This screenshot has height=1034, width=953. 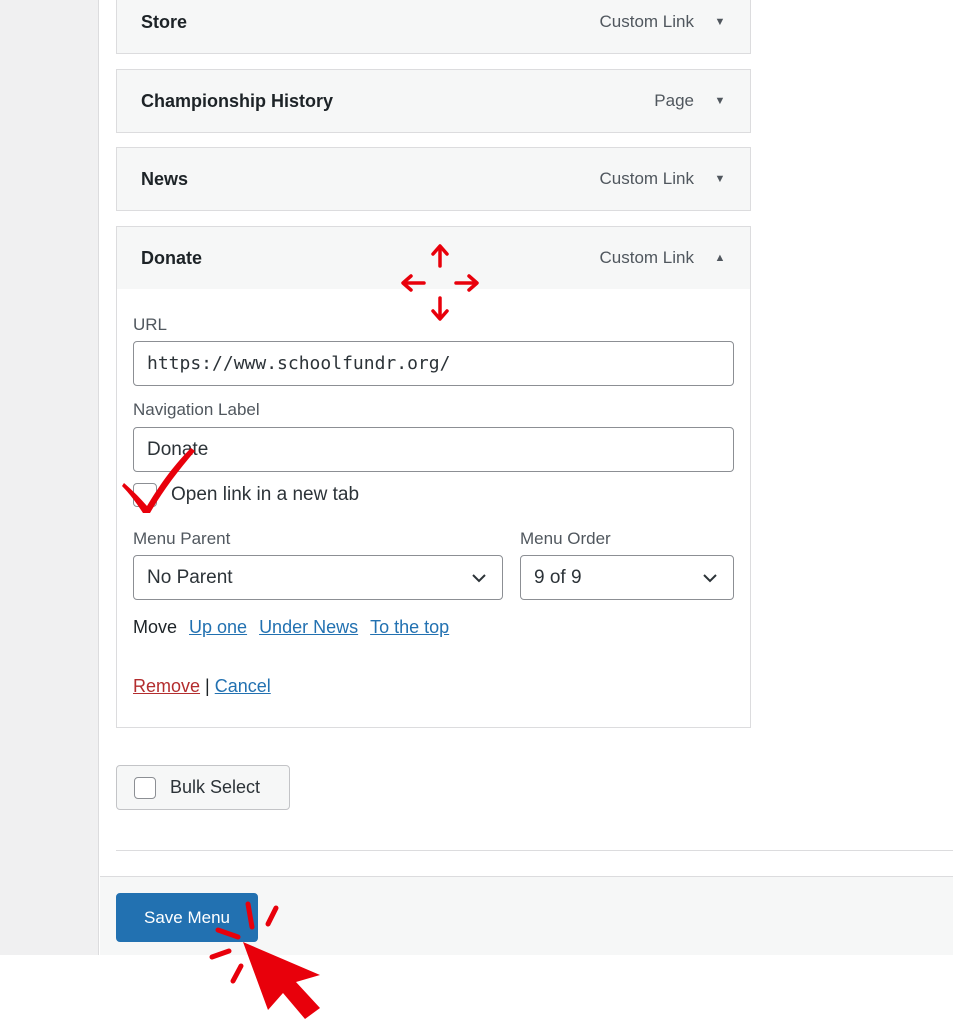 What do you see at coordinates (166, 686) in the screenshot?
I see `remove-link: Remove` at bounding box center [166, 686].